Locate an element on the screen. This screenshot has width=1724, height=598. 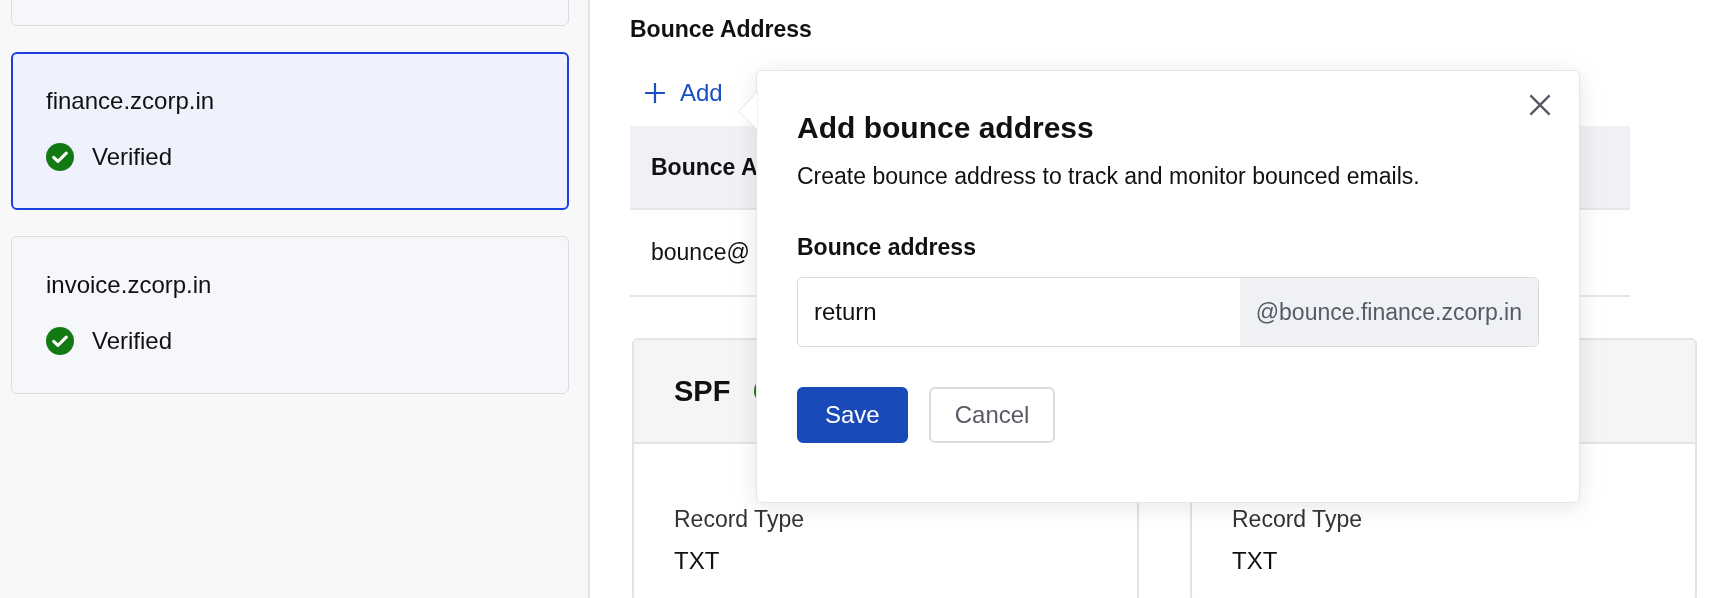
column-header: Bounce A is located at coordinates (704, 167).